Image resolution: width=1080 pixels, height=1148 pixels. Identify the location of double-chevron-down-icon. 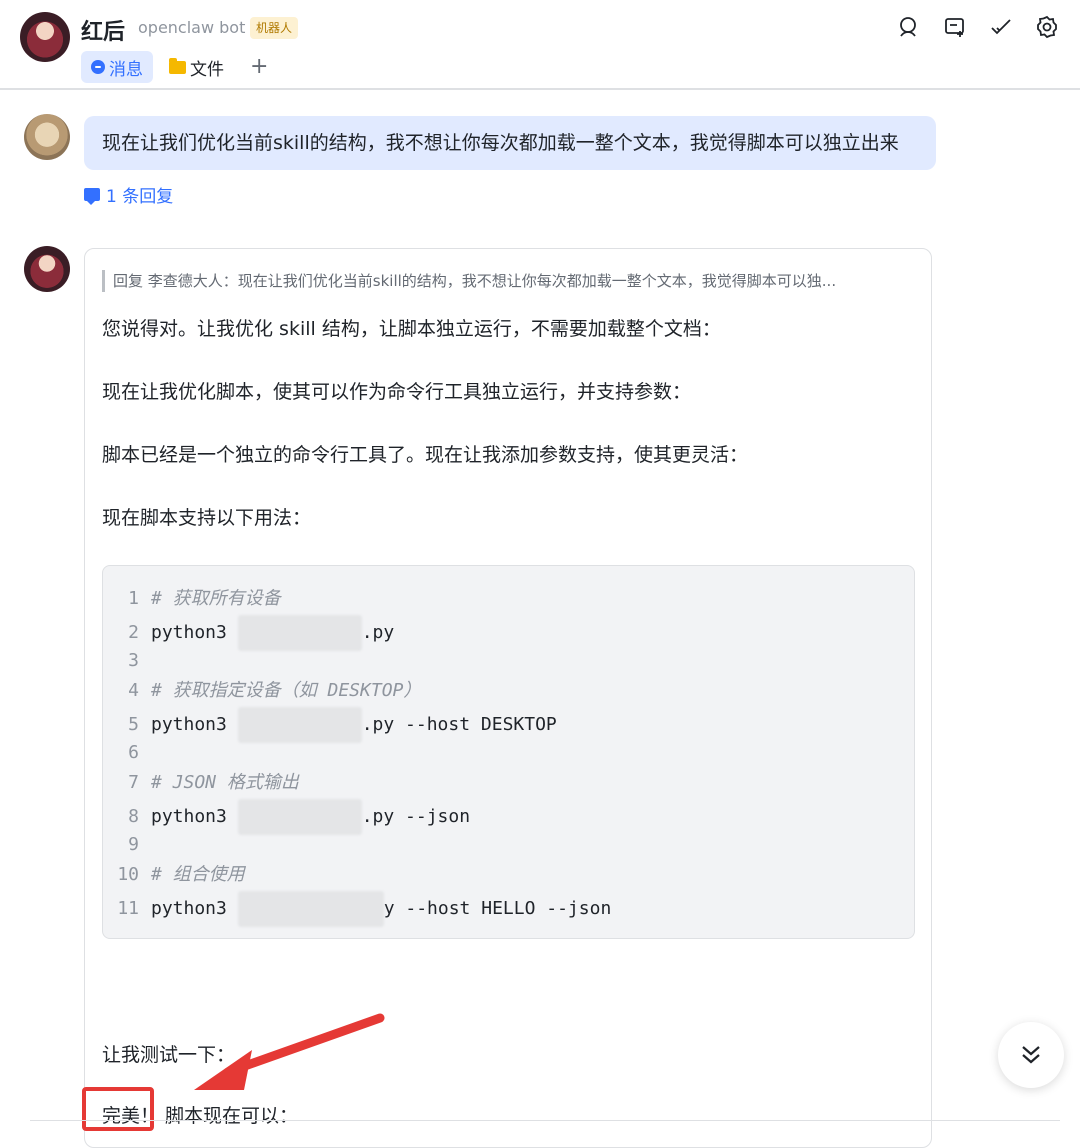
(1031, 1055).